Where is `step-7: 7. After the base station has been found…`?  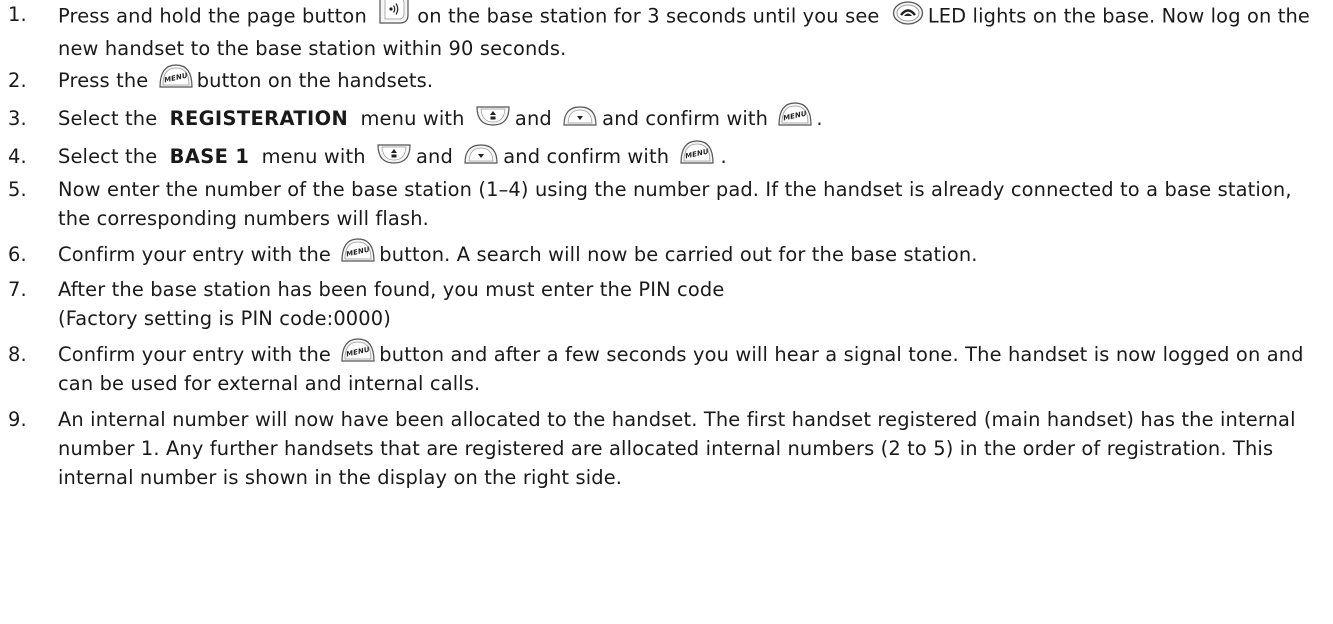
step-7: 7. After the base station has been found… is located at coordinates (662, 304).